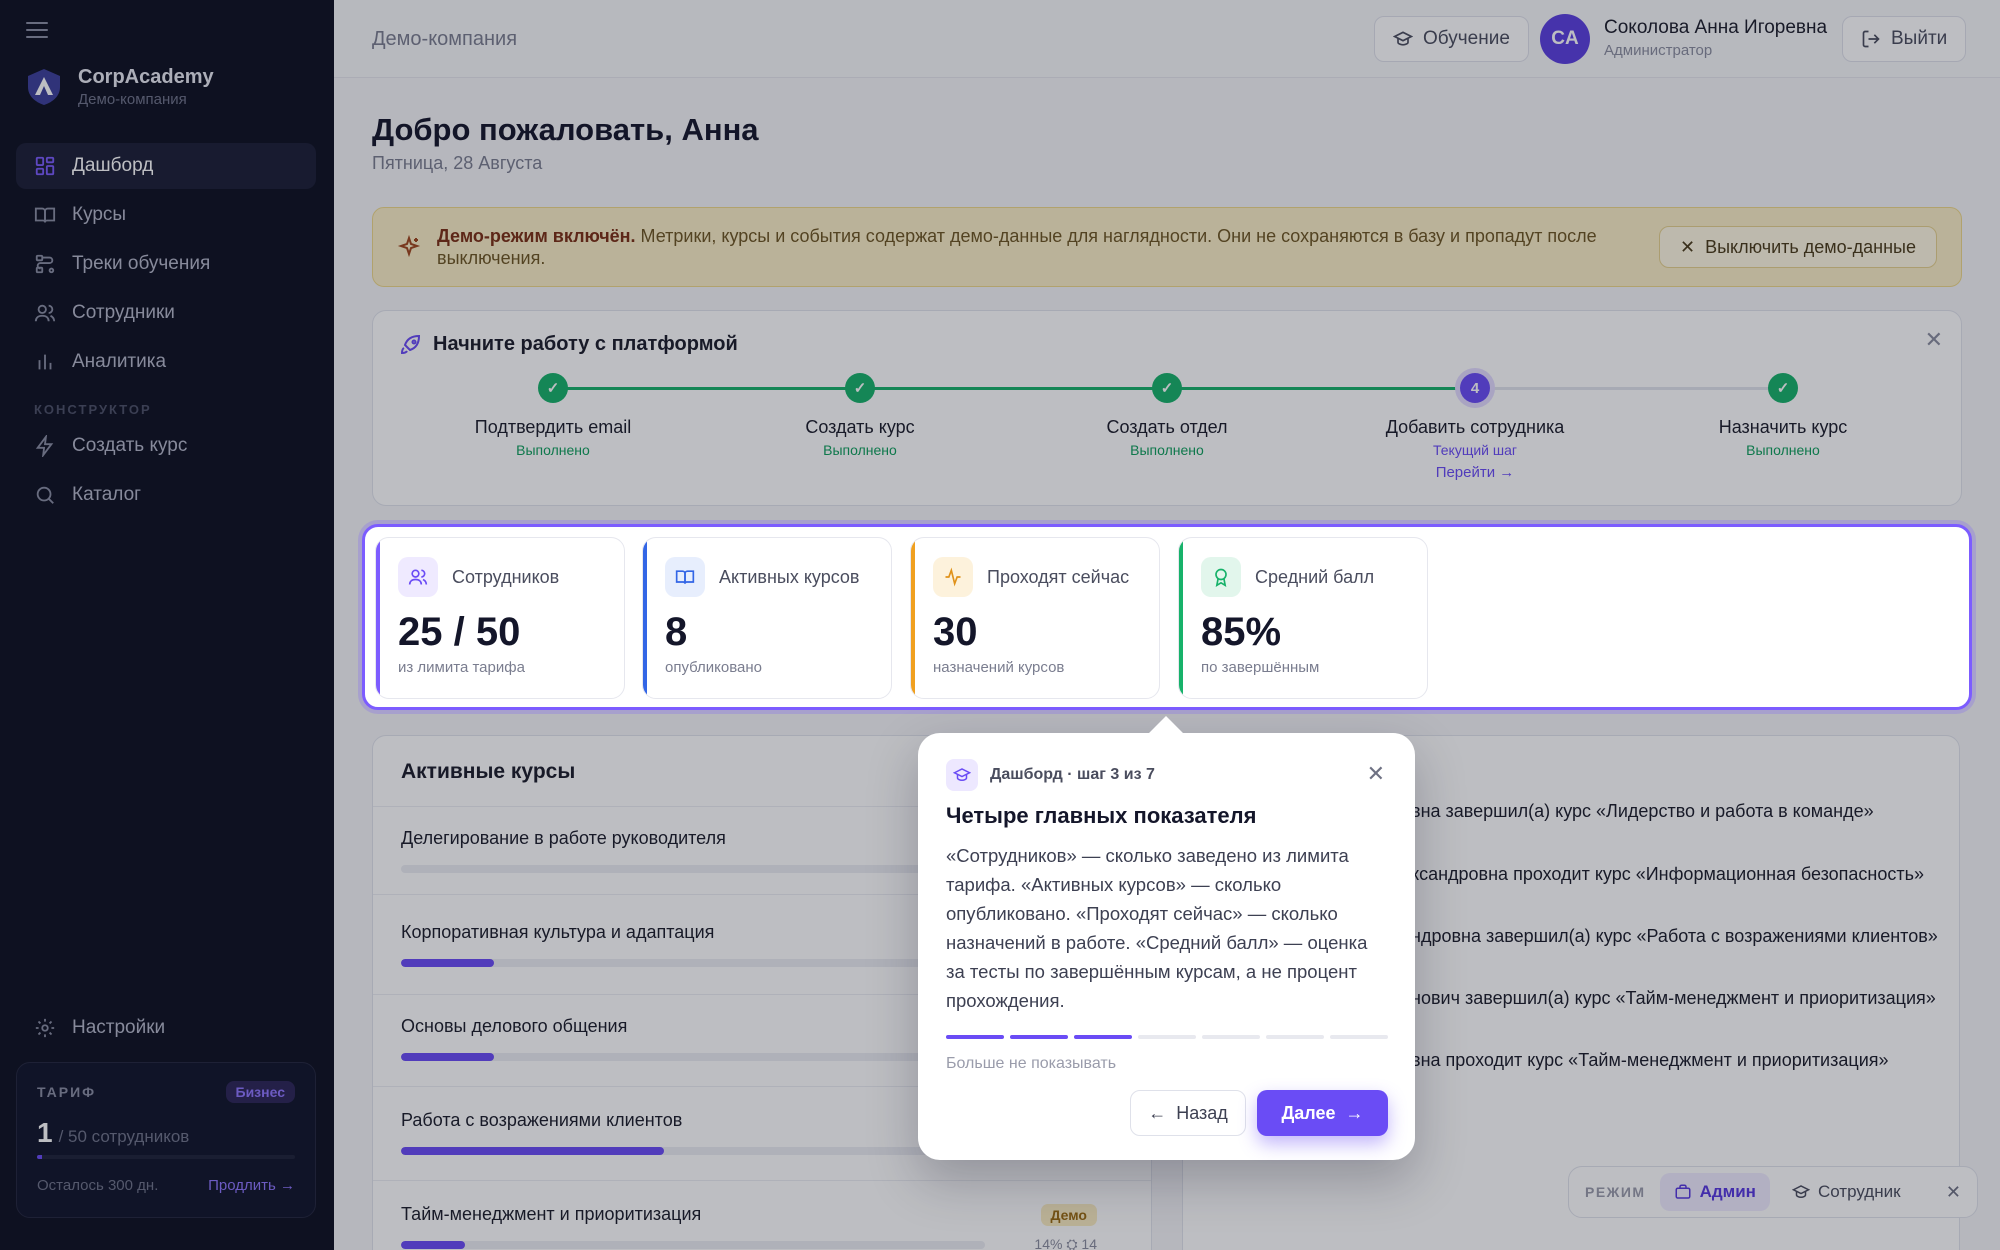  I want to click on gear-icon, so click(45, 1028).